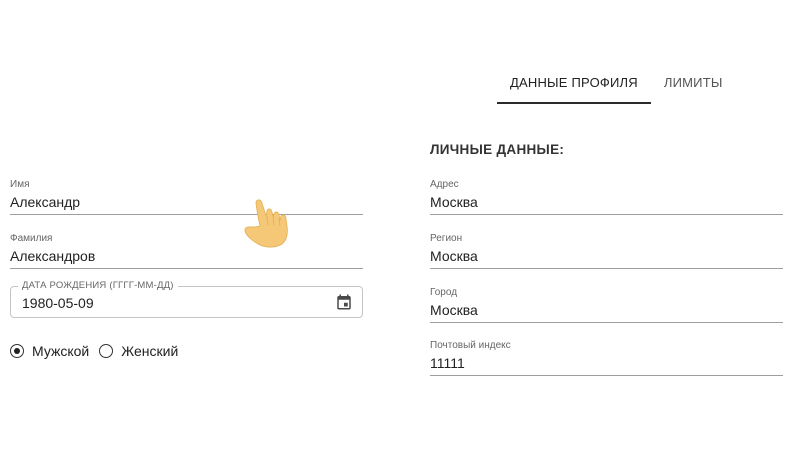  I want to click on region-field: Регион, so click(606, 251).